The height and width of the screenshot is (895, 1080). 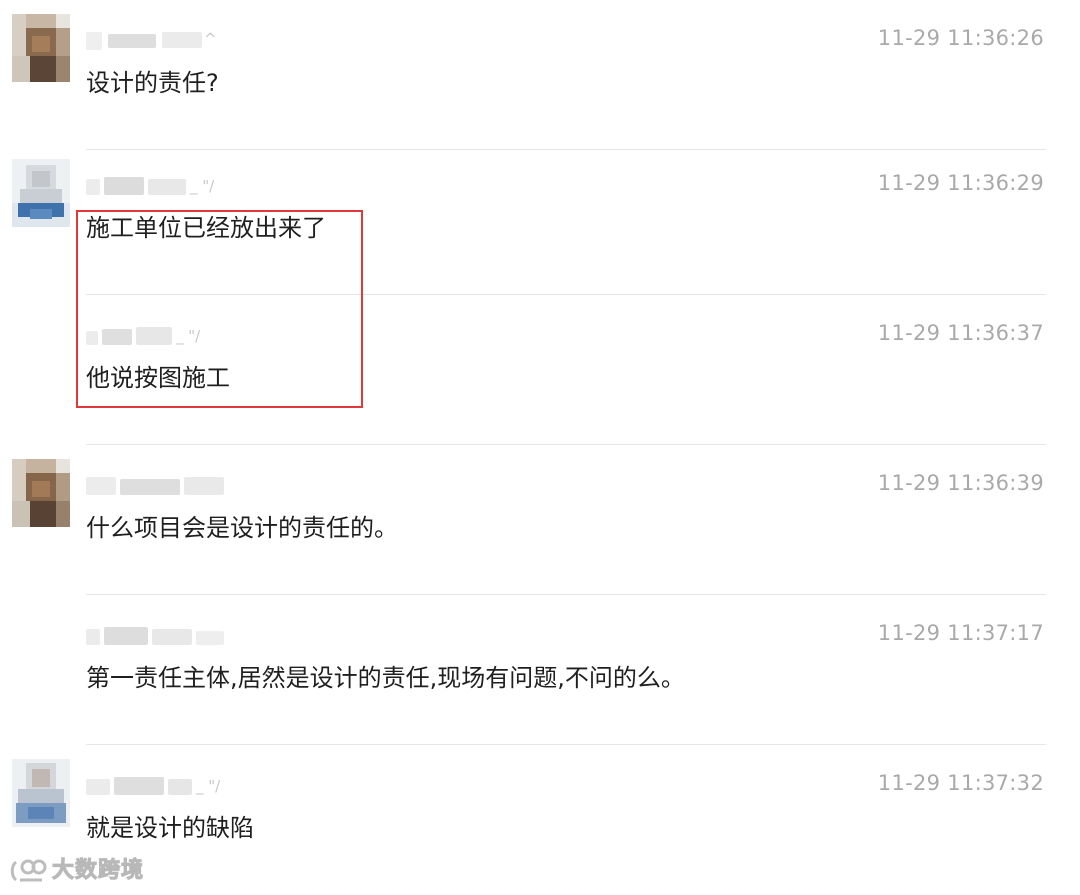 I want to click on message-timestamp: 11-29 11:36:37, so click(x=960, y=333).